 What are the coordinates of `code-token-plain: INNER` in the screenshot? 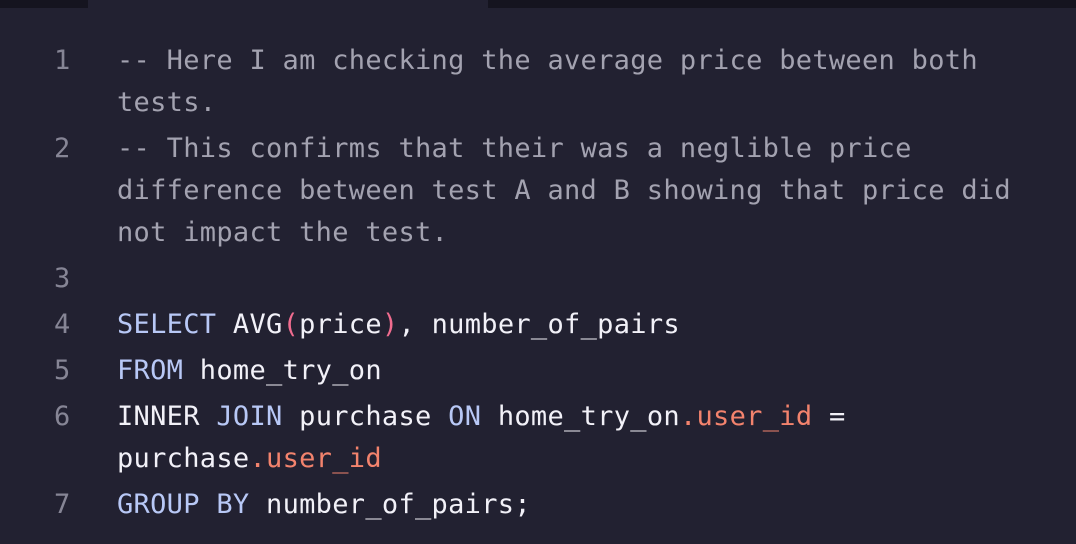 It's located at (167, 416).